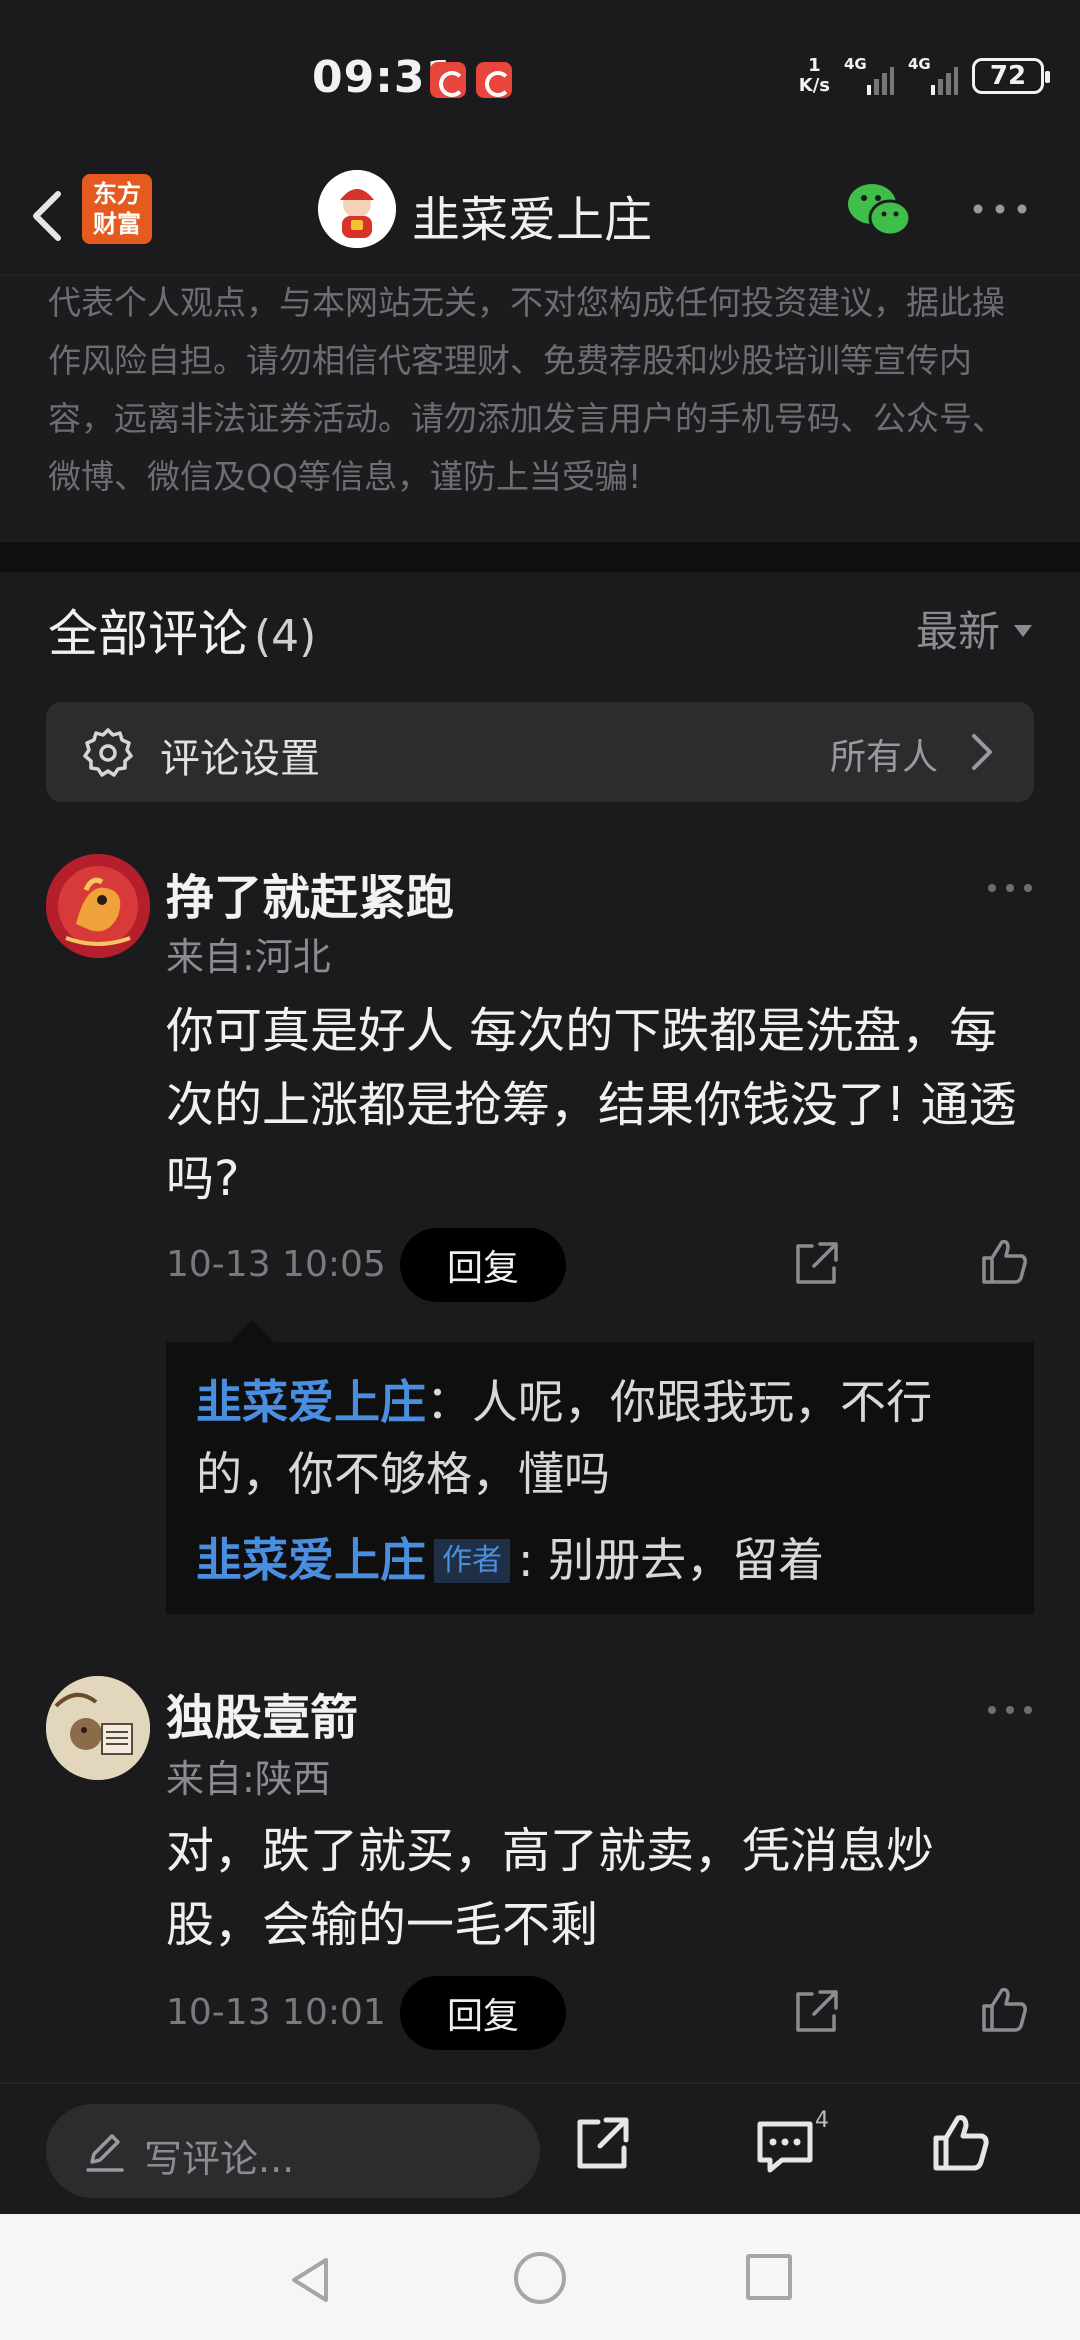 The width and height of the screenshot is (1080, 2340). Describe the element at coordinates (276, 1264) in the screenshot. I see `comment-time: 10-13 10:05` at that location.